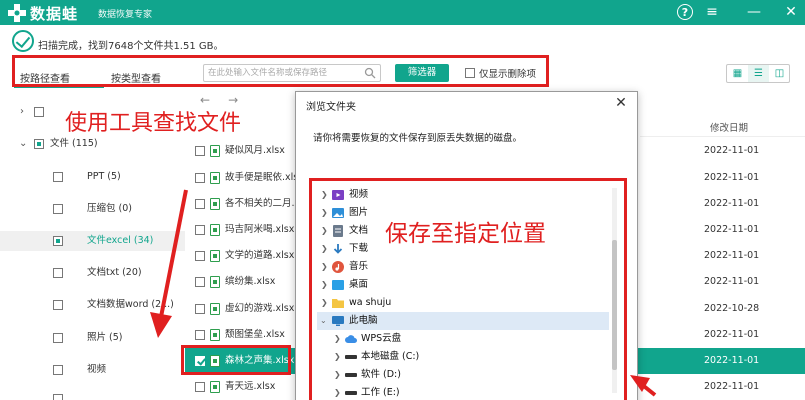 The height and width of the screenshot is (400, 805). Describe the element at coordinates (22, 112) in the screenshot. I see `expand-arrow-icon: ›` at that location.